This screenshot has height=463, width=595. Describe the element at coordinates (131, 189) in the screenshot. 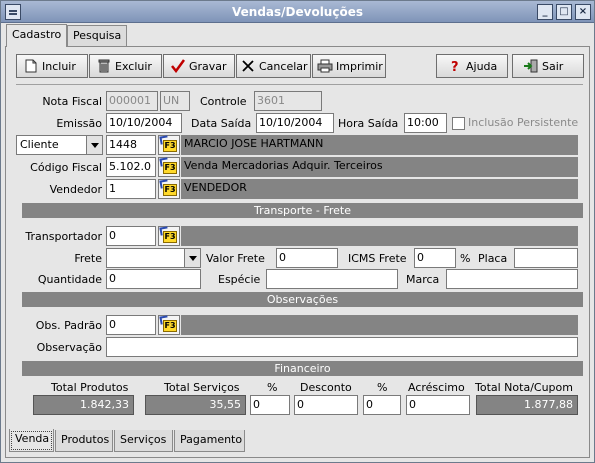

I see `vendedor-code-field: 1` at that location.